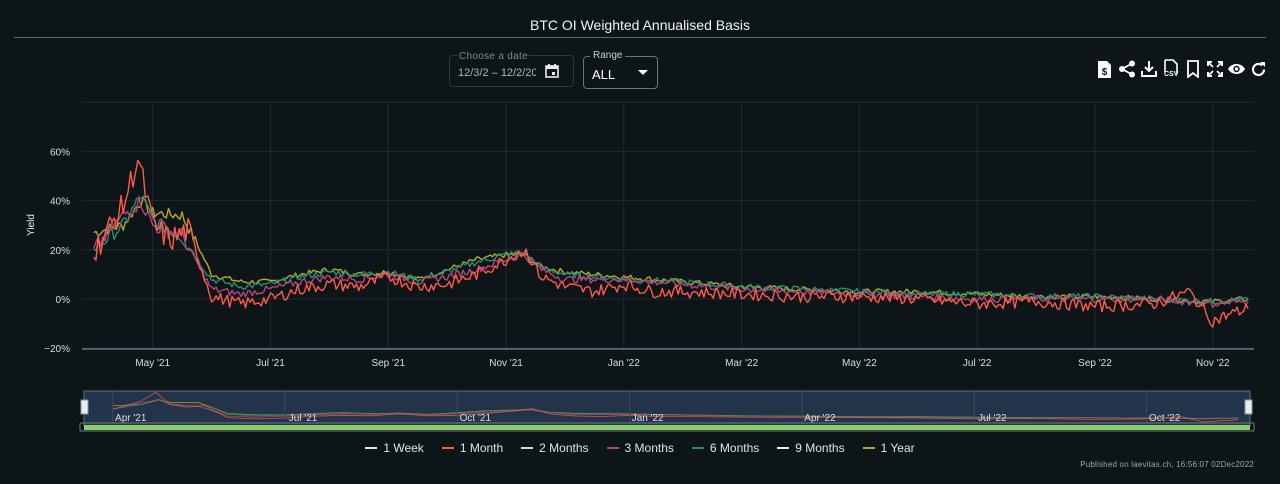  I want to click on x-tick-label: Mar '22, so click(741, 363).